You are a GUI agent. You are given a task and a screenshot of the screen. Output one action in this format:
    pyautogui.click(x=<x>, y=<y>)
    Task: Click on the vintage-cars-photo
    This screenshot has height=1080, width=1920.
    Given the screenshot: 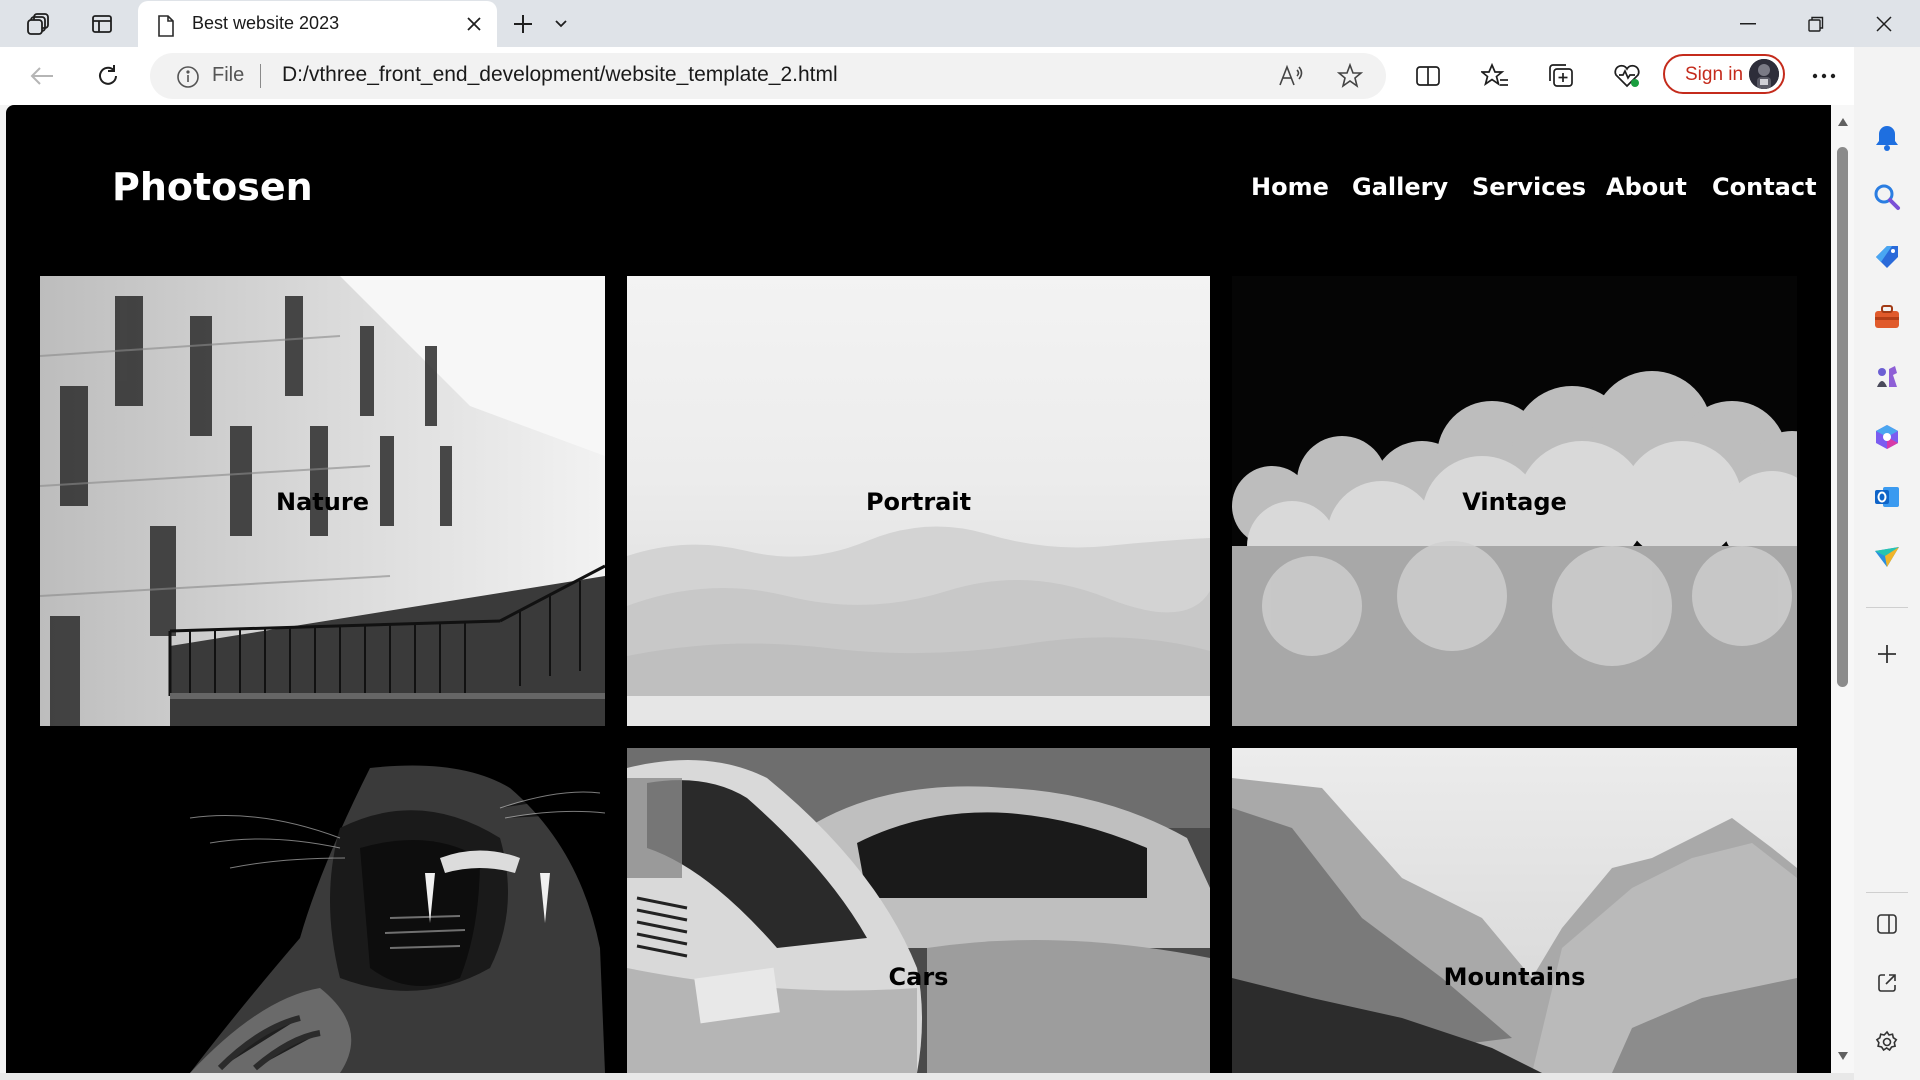 What is the action you would take?
    pyautogui.click(x=918, y=910)
    